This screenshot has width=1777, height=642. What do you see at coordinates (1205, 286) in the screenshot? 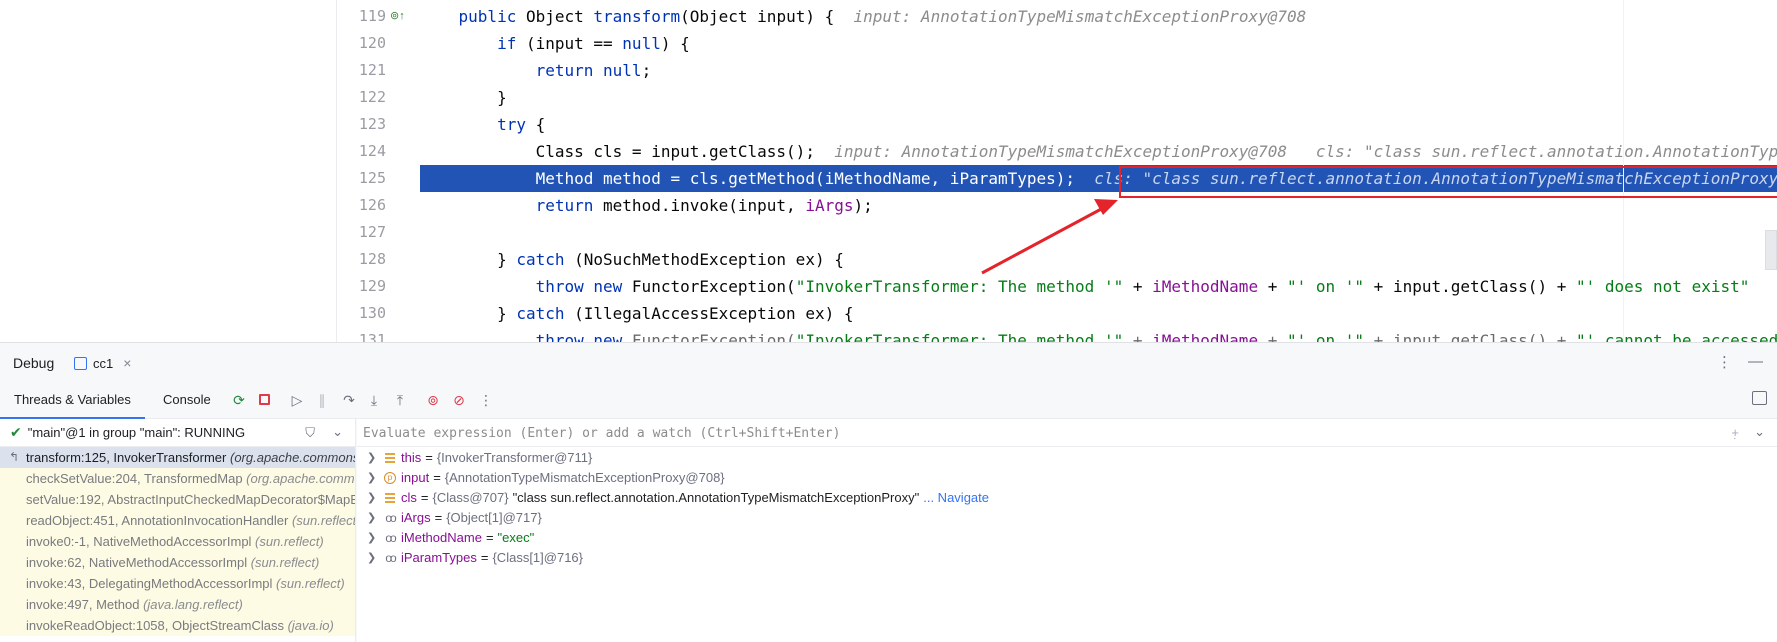
I see `code-token: iMethodName` at bounding box center [1205, 286].